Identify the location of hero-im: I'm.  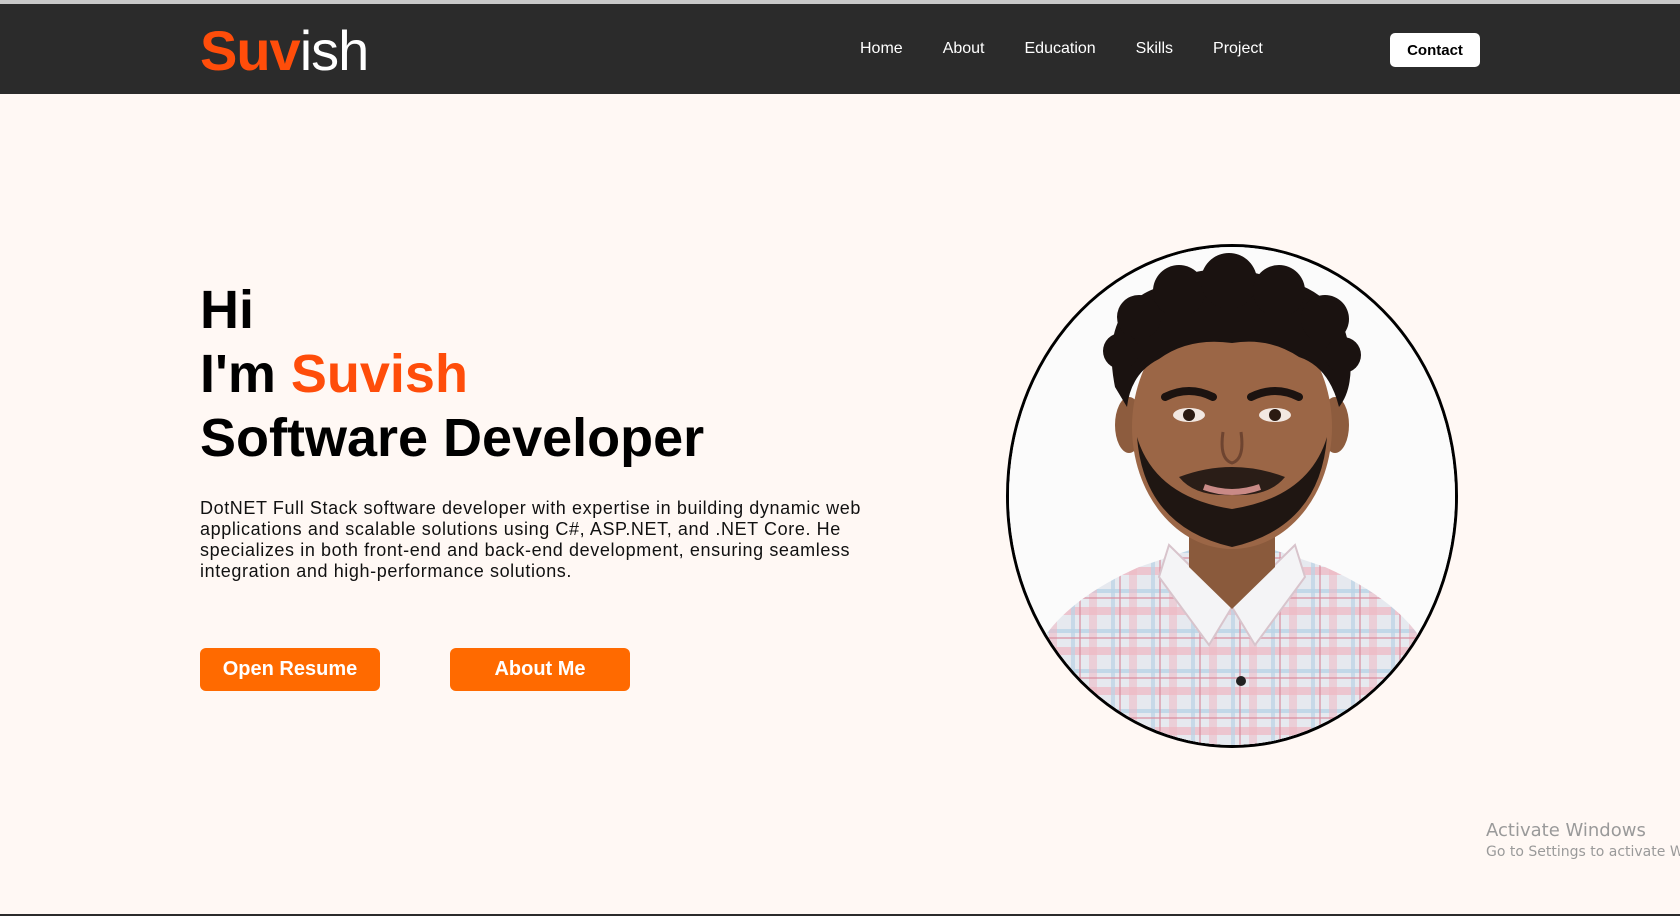
(245, 374).